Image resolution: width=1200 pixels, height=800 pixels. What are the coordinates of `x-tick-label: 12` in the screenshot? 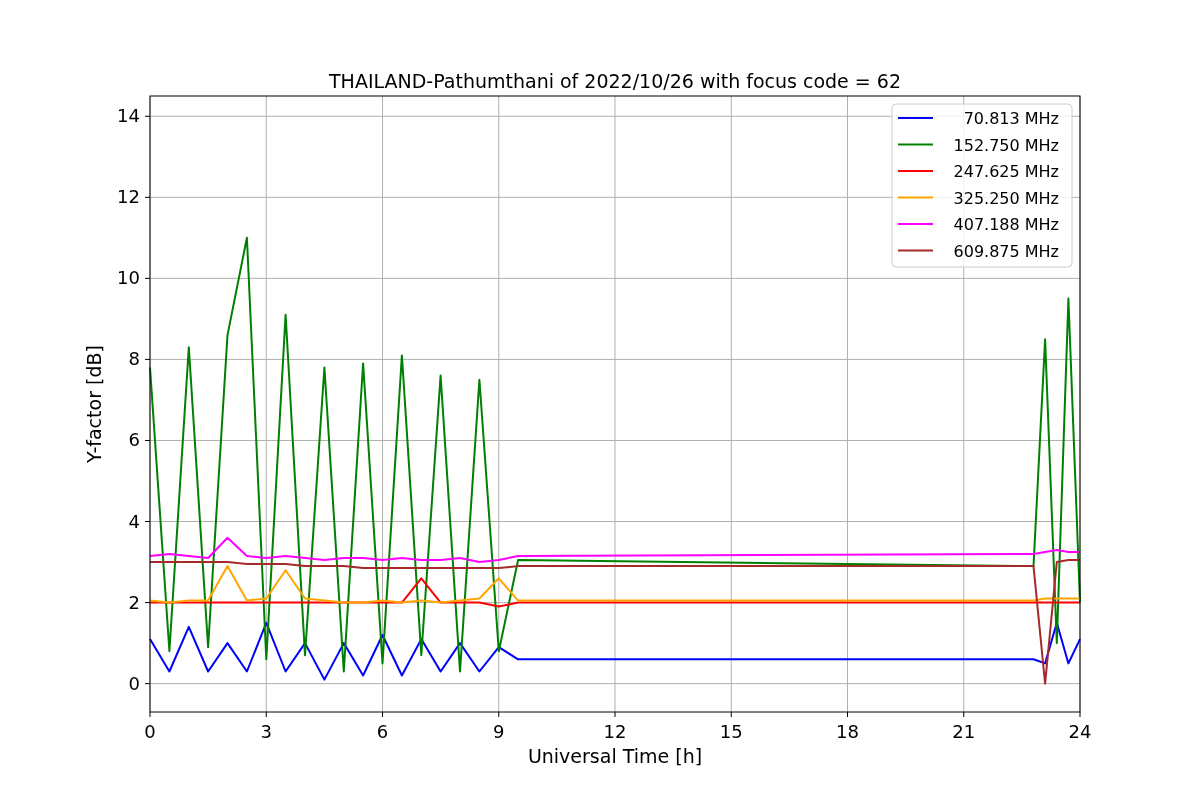 It's located at (615, 731).